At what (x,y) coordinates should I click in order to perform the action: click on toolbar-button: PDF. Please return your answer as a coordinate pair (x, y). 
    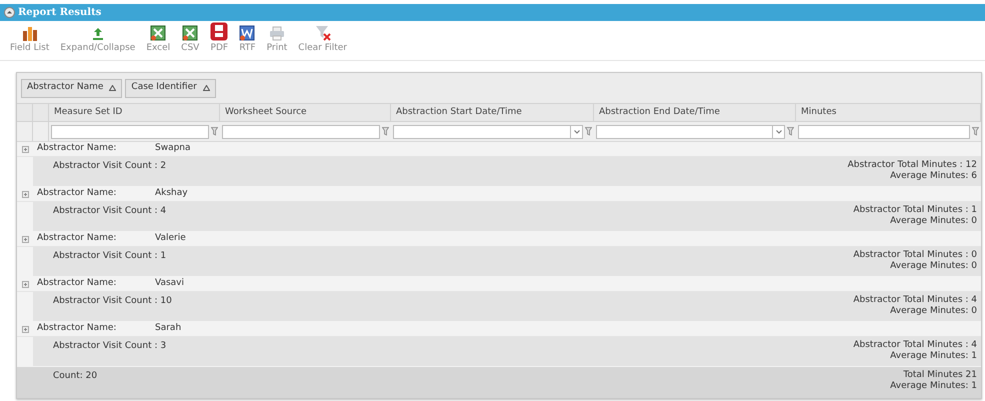
    Looking at the image, I should click on (219, 38).